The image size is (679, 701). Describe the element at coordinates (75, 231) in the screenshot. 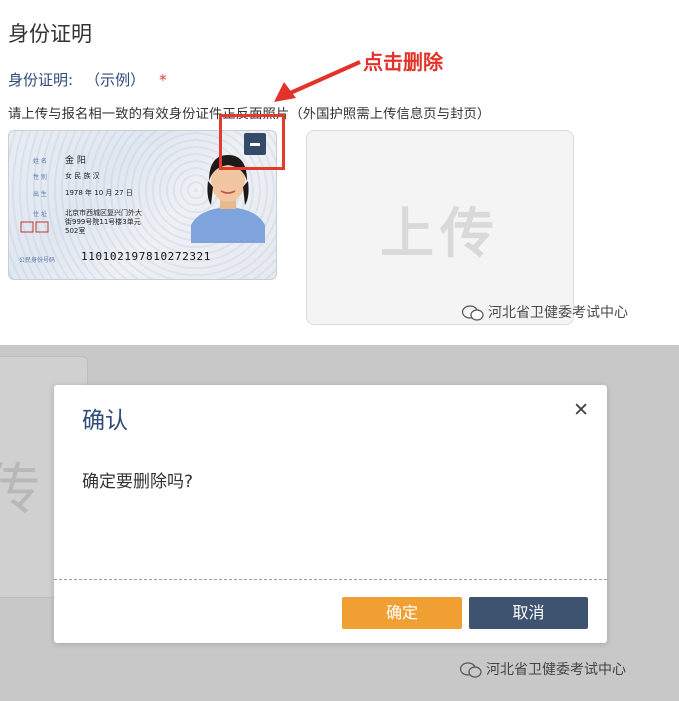

I see `id-address-line3: 502室` at that location.